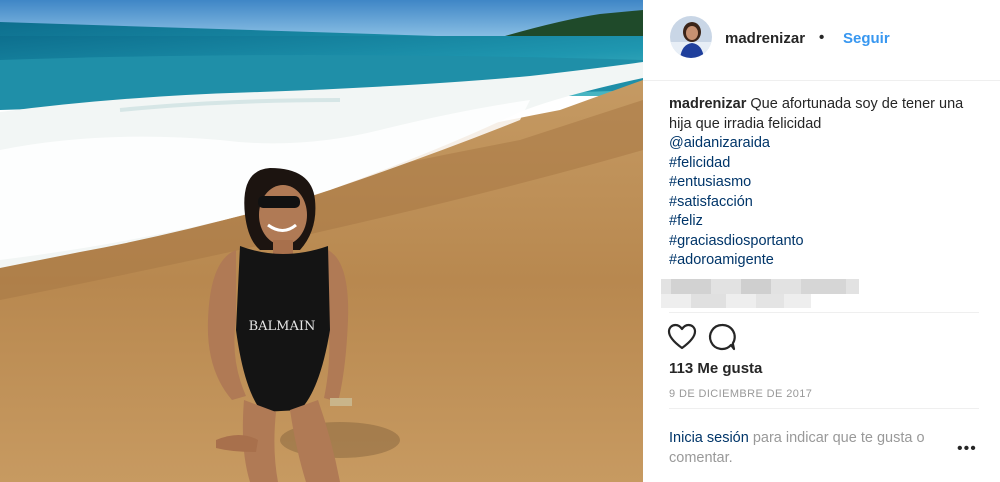  I want to click on heart-icon, so click(682, 337).